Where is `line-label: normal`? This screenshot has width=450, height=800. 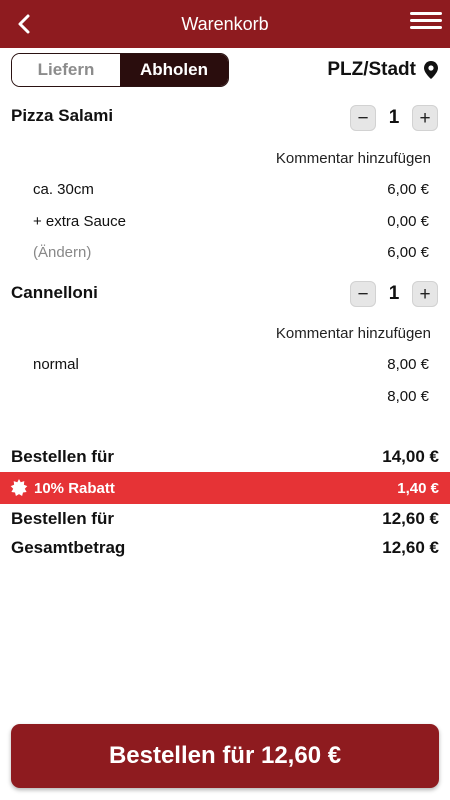
line-label: normal is located at coordinates (56, 364).